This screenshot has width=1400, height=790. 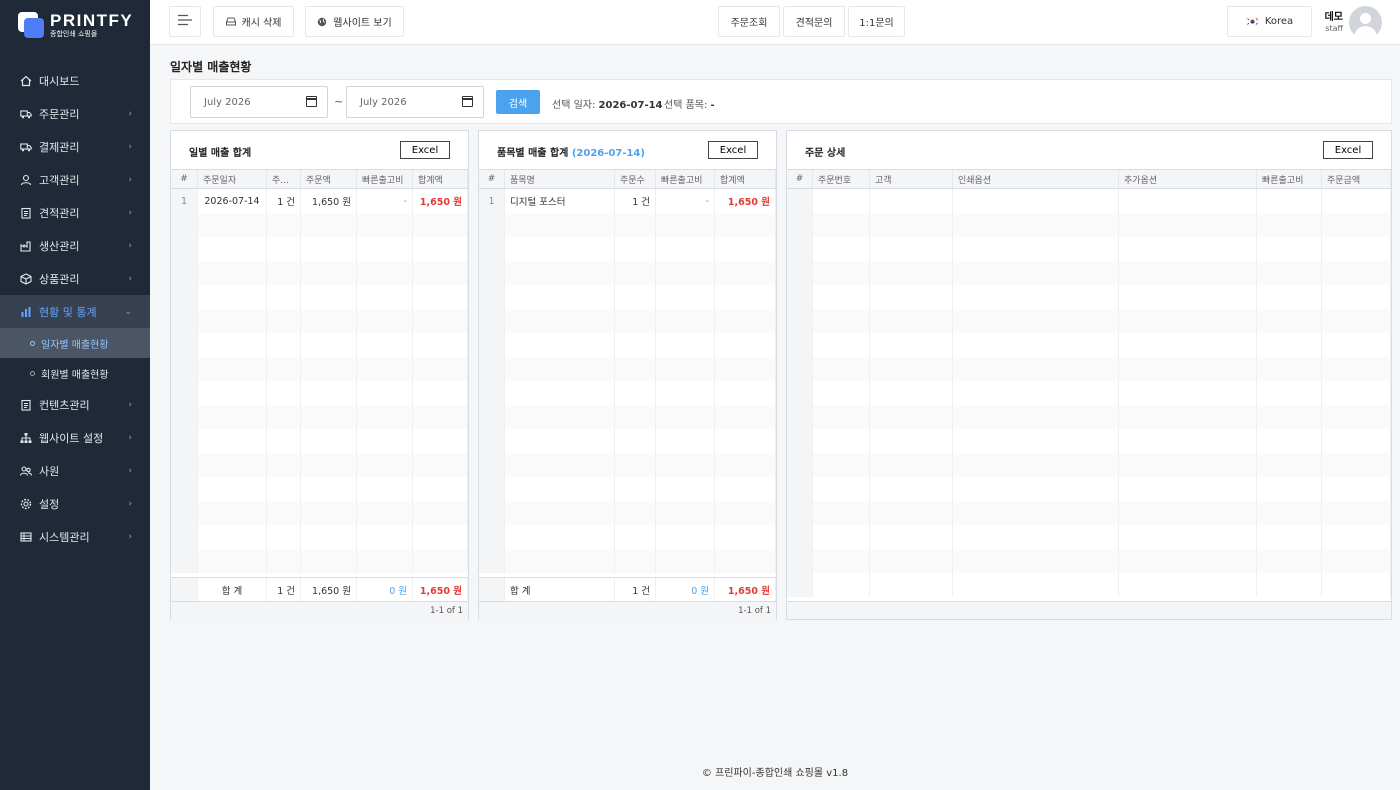 I want to click on panel-title: 일별 매출 합계, so click(x=220, y=153).